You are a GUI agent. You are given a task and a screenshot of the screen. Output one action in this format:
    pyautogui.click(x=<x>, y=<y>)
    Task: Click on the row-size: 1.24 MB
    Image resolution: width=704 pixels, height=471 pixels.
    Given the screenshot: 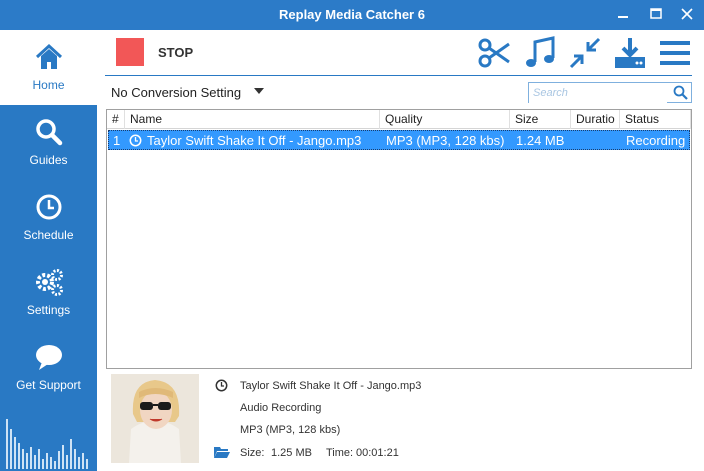 What is the action you would take?
    pyautogui.click(x=540, y=140)
    